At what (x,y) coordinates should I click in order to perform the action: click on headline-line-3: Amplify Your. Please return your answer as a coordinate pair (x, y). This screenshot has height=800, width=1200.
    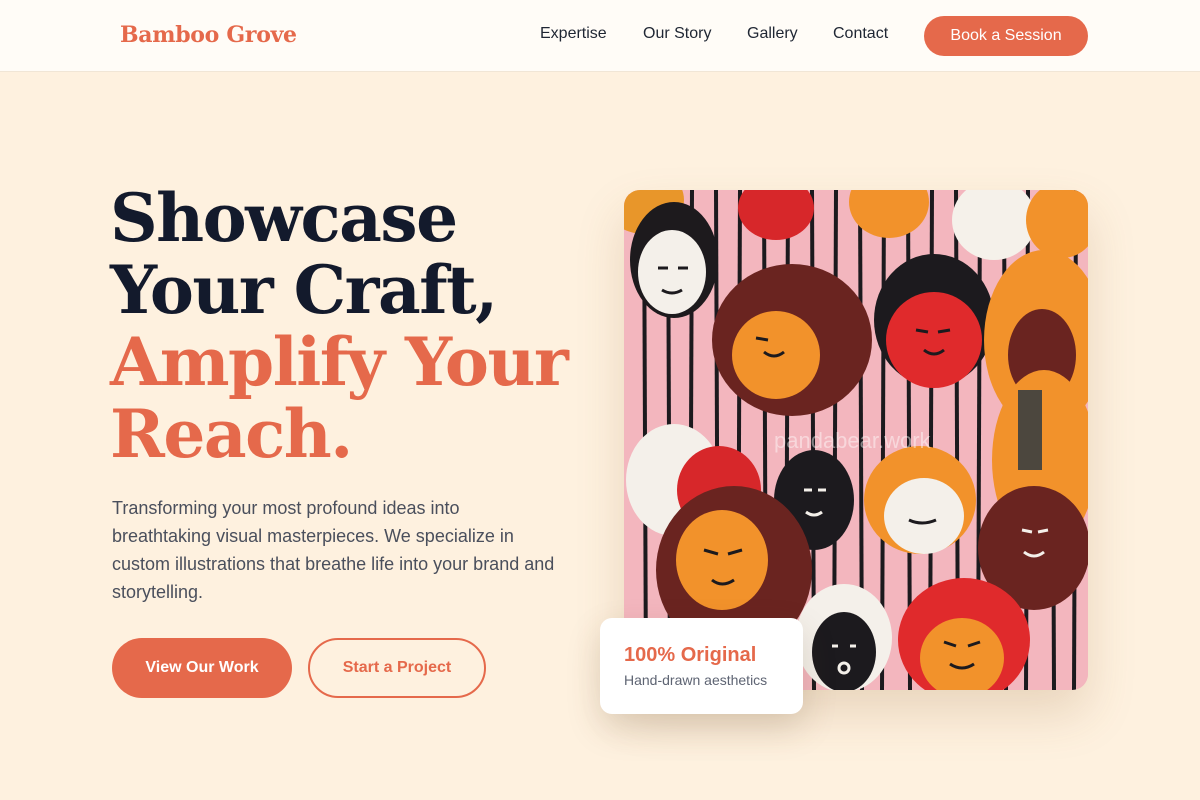
    Looking at the image, I should click on (339, 362).